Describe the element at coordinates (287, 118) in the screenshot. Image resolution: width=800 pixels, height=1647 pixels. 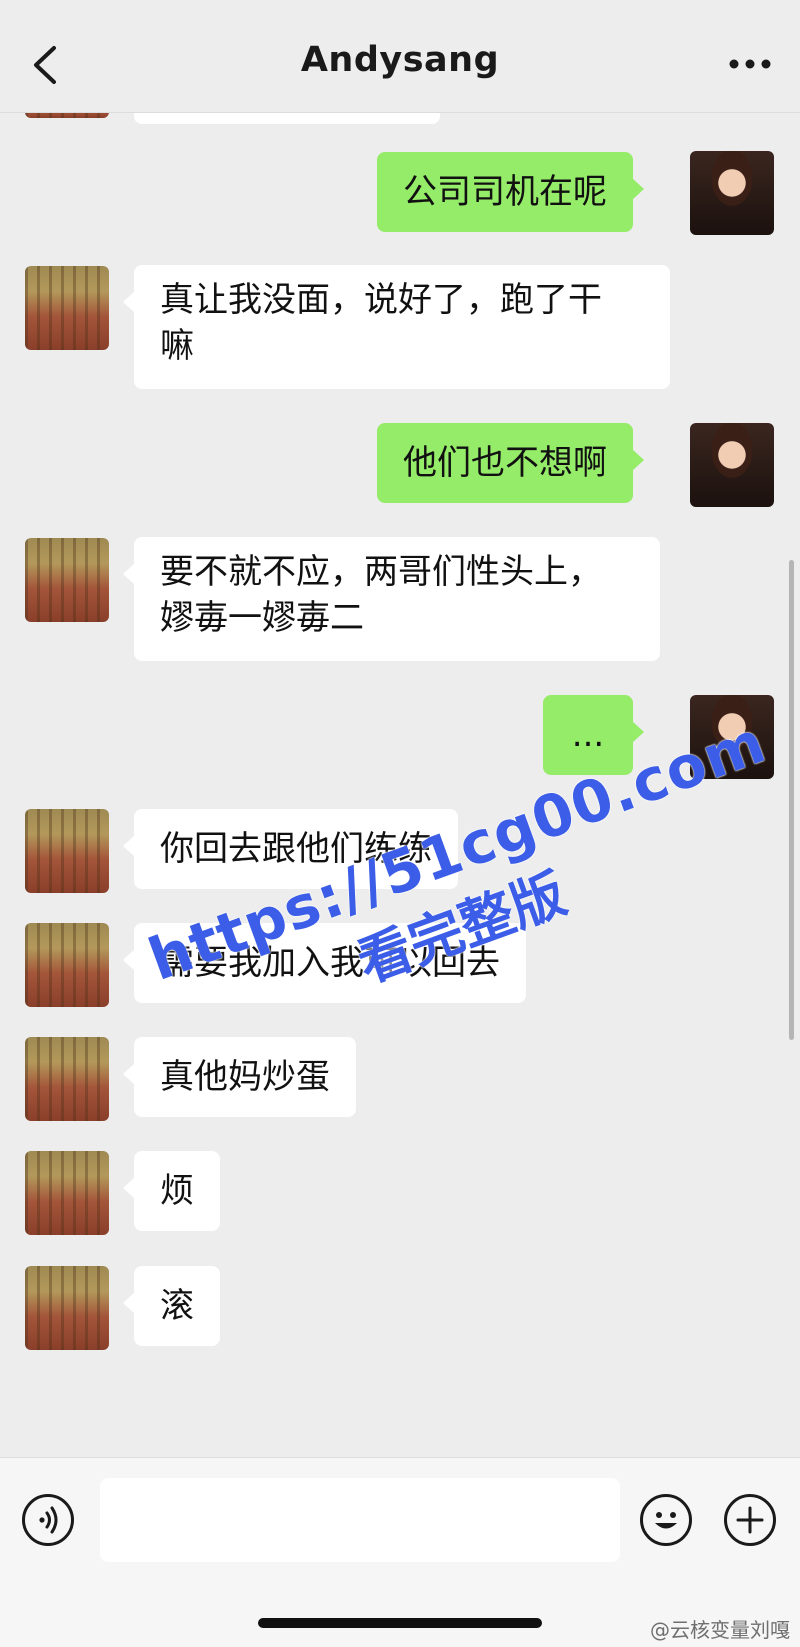
I see `message-bubble-partial` at that location.